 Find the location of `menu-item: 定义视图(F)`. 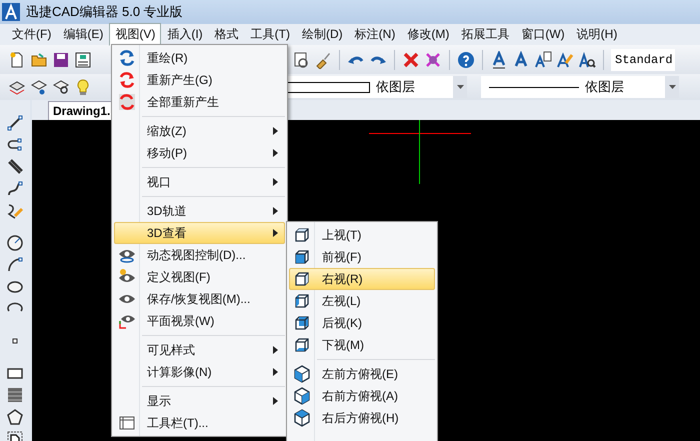

menu-item: 定义视图(F) is located at coordinates (199, 277).